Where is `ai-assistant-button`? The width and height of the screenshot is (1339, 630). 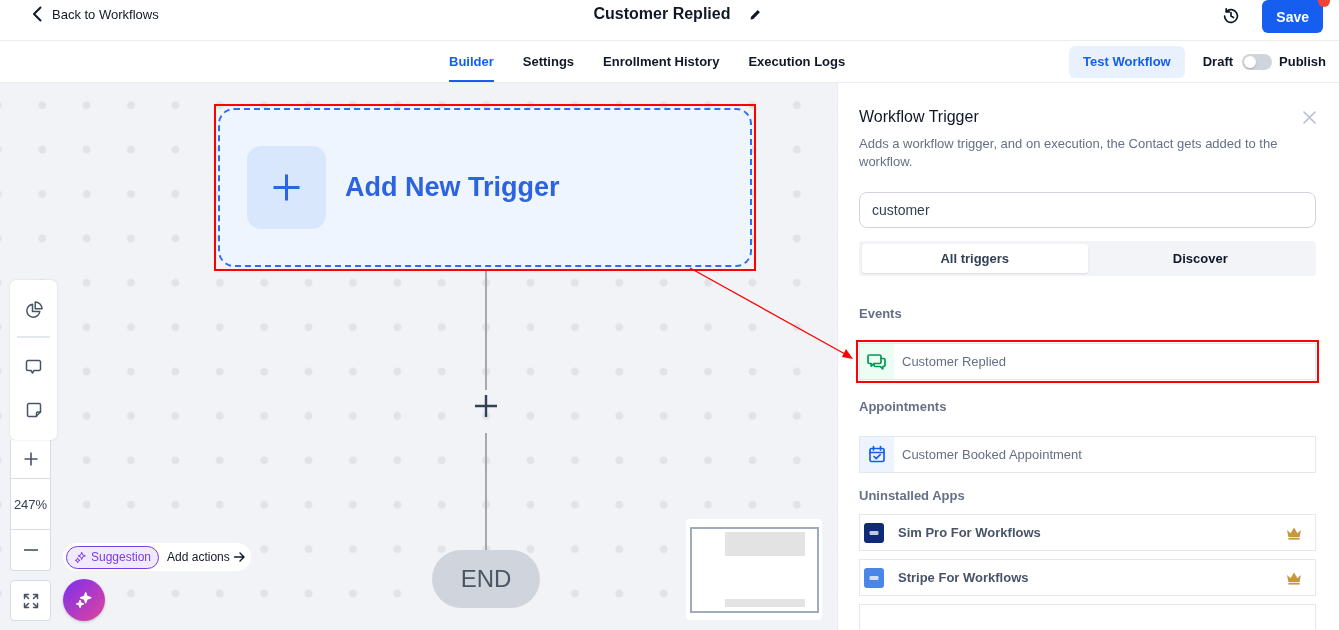
ai-assistant-button is located at coordinates (84, 600).